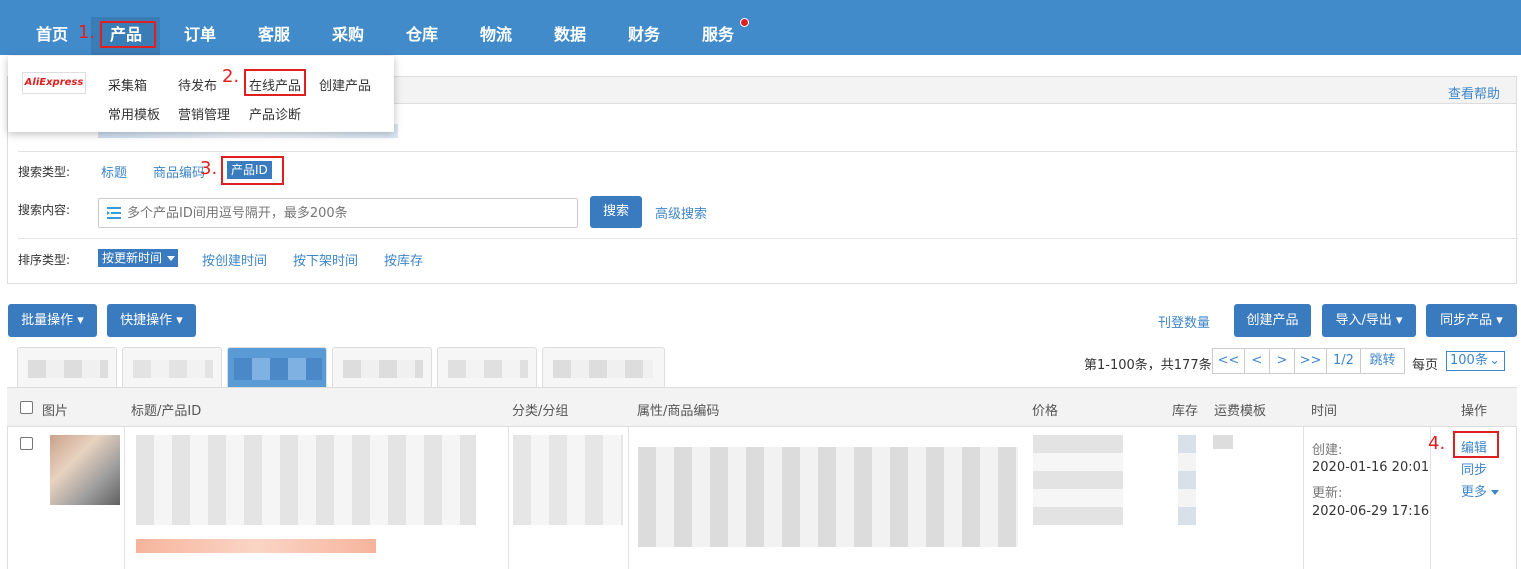 Image resolution: width=1521 pixels, height=569 pixels. Describe the element at coordinates (54, 83) in the screenshot. I see `aliexpress-logo: AliExpress` at that location.